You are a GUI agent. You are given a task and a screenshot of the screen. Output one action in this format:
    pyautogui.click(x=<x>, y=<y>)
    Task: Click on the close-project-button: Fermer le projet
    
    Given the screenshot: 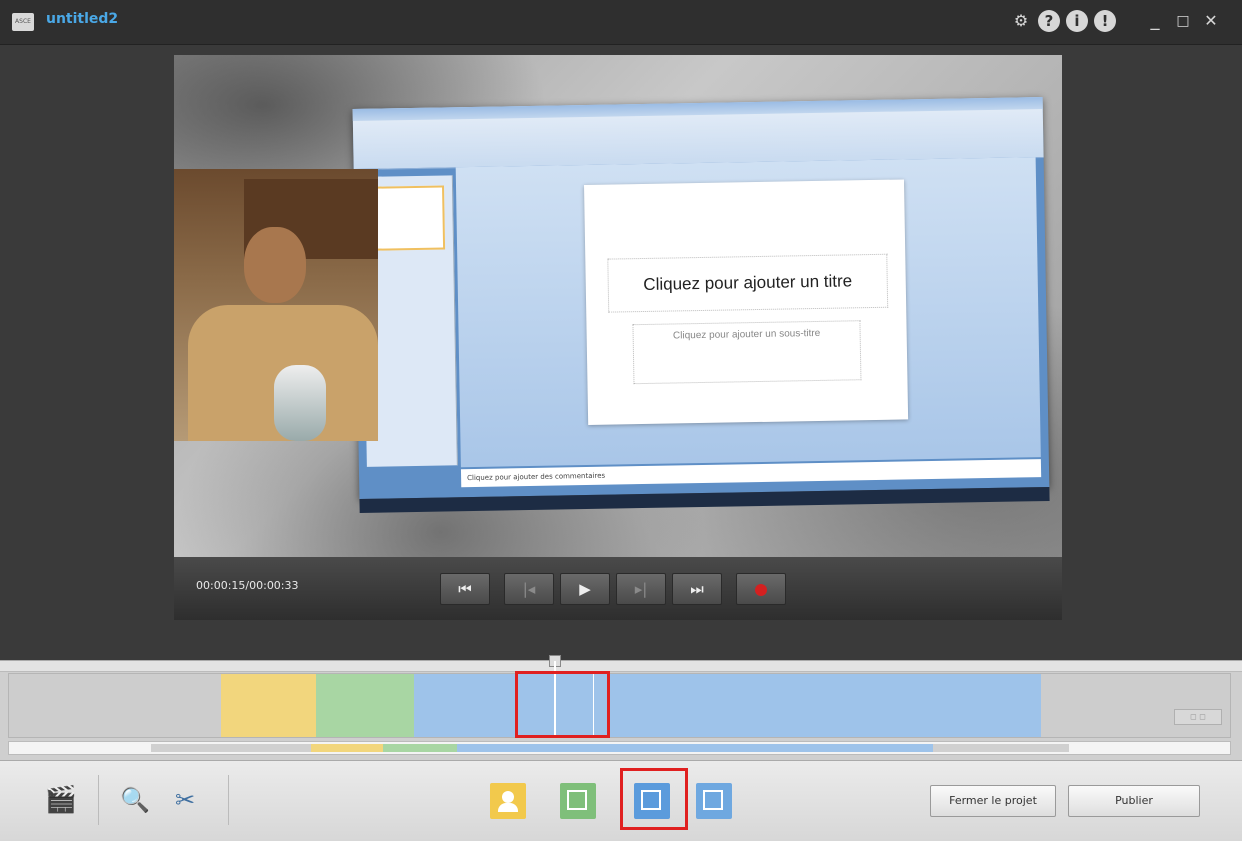 What is the action you would take?
    pyautogui.click(x=993, y=801)
    